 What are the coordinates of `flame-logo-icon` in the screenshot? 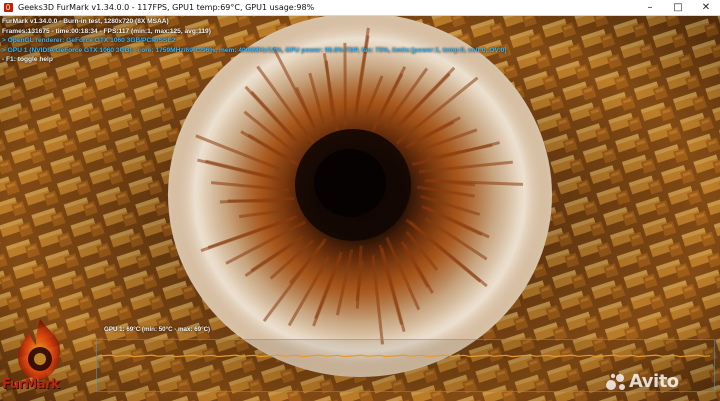 It's located at (39, 349).